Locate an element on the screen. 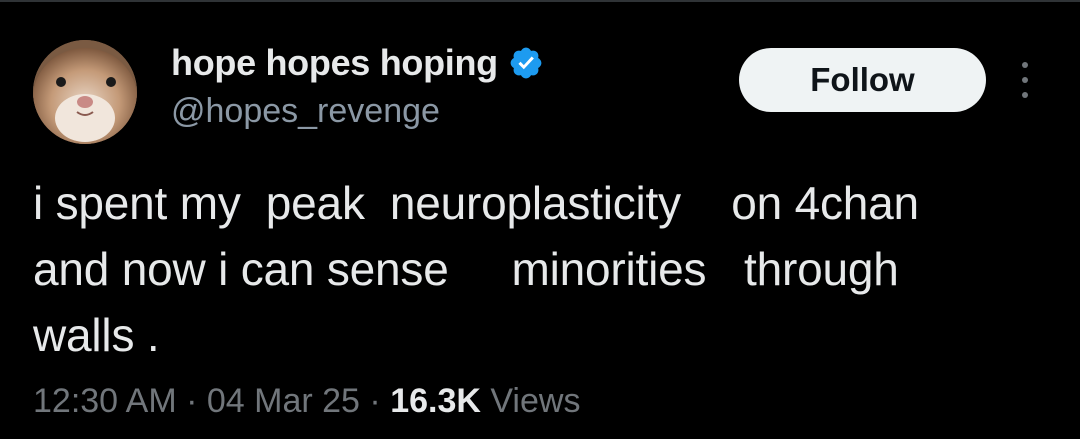  more-options-icon is located at coordinates (1025, 80).